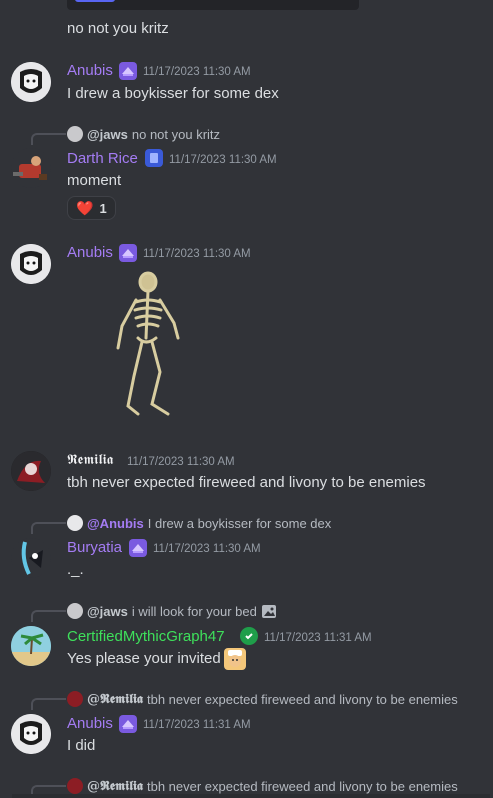 The image size is (493, 798). Describe the element at coordinates (239, 523) in the screenshot. I see `reply-text: I drew a boykisser for some dex` at that location.